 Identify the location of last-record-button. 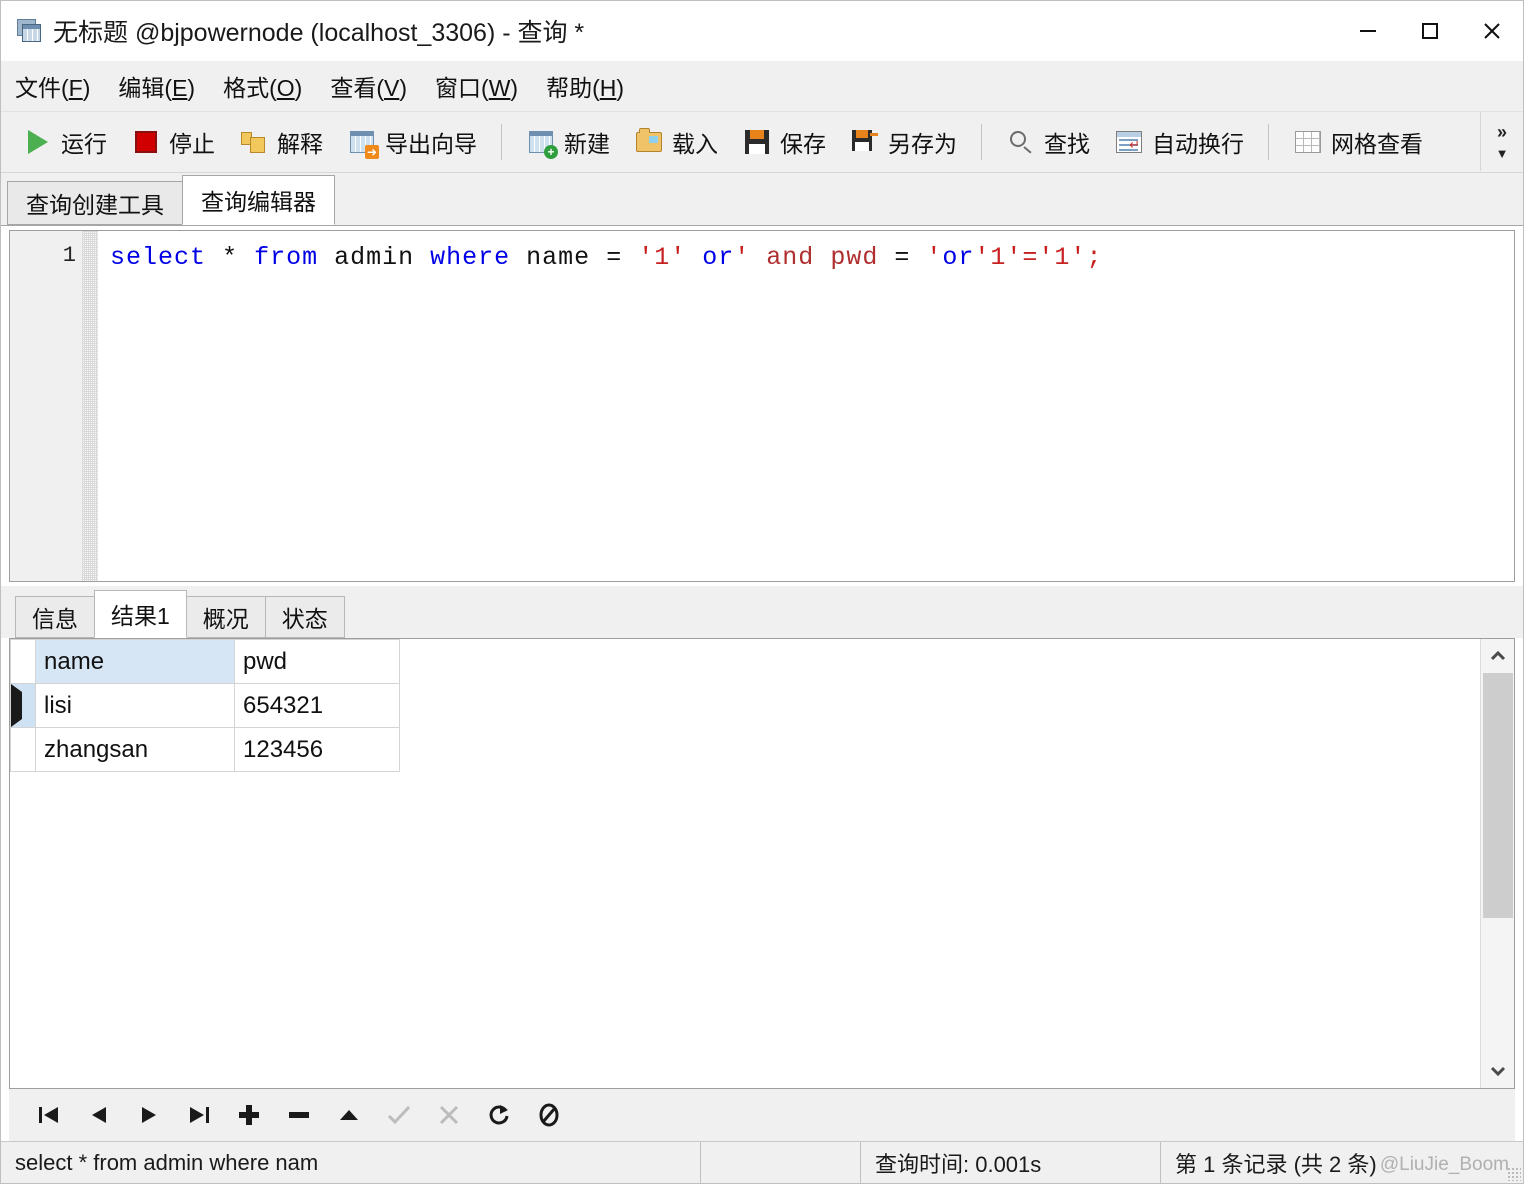
(199, 1115).